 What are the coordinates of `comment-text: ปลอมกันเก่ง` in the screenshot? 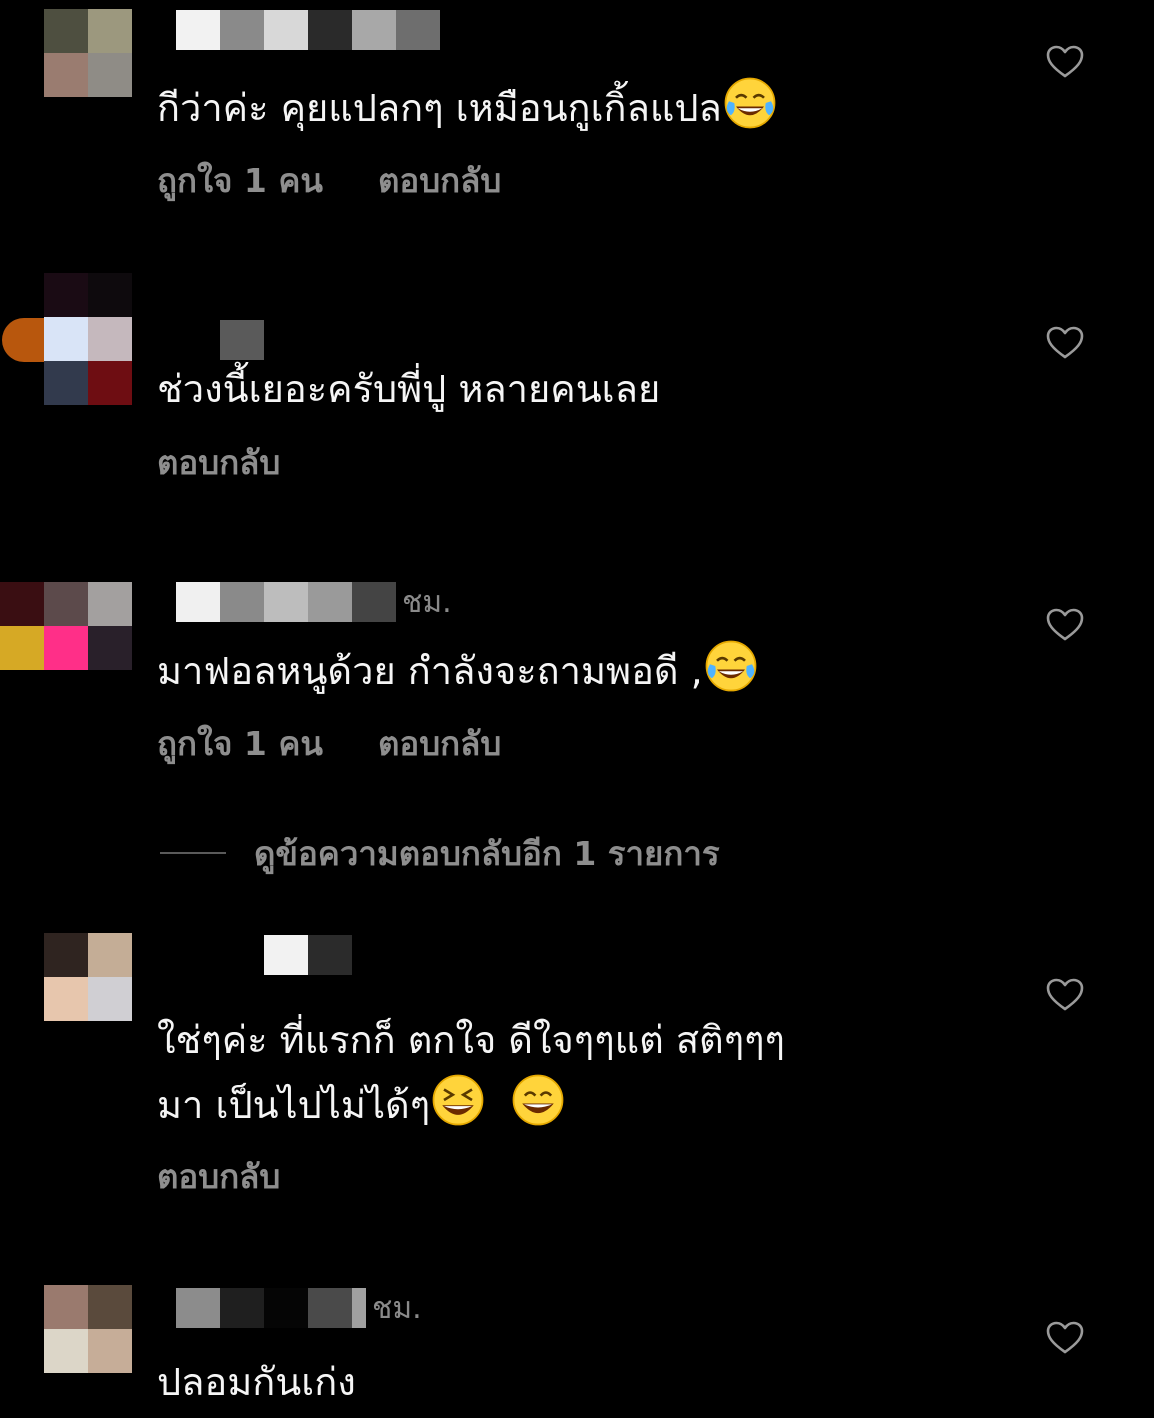 It's located at (256, 1382).